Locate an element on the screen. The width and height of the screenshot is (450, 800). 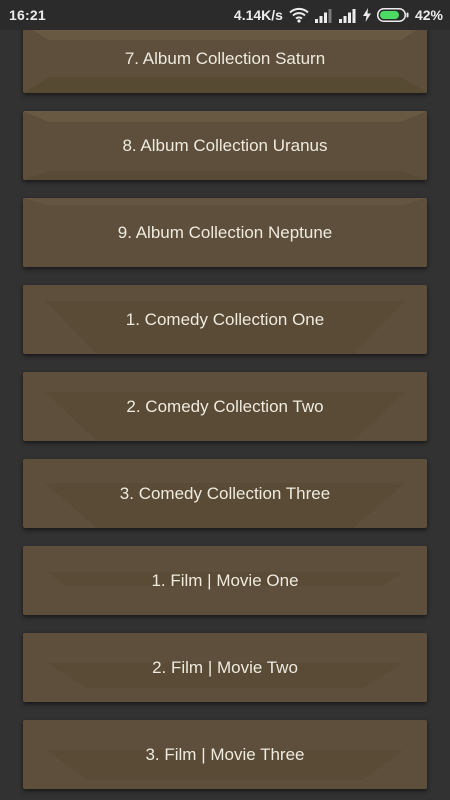
collection-button-film-one: 1. Film | Movie One is located at coordinates (225, 580).